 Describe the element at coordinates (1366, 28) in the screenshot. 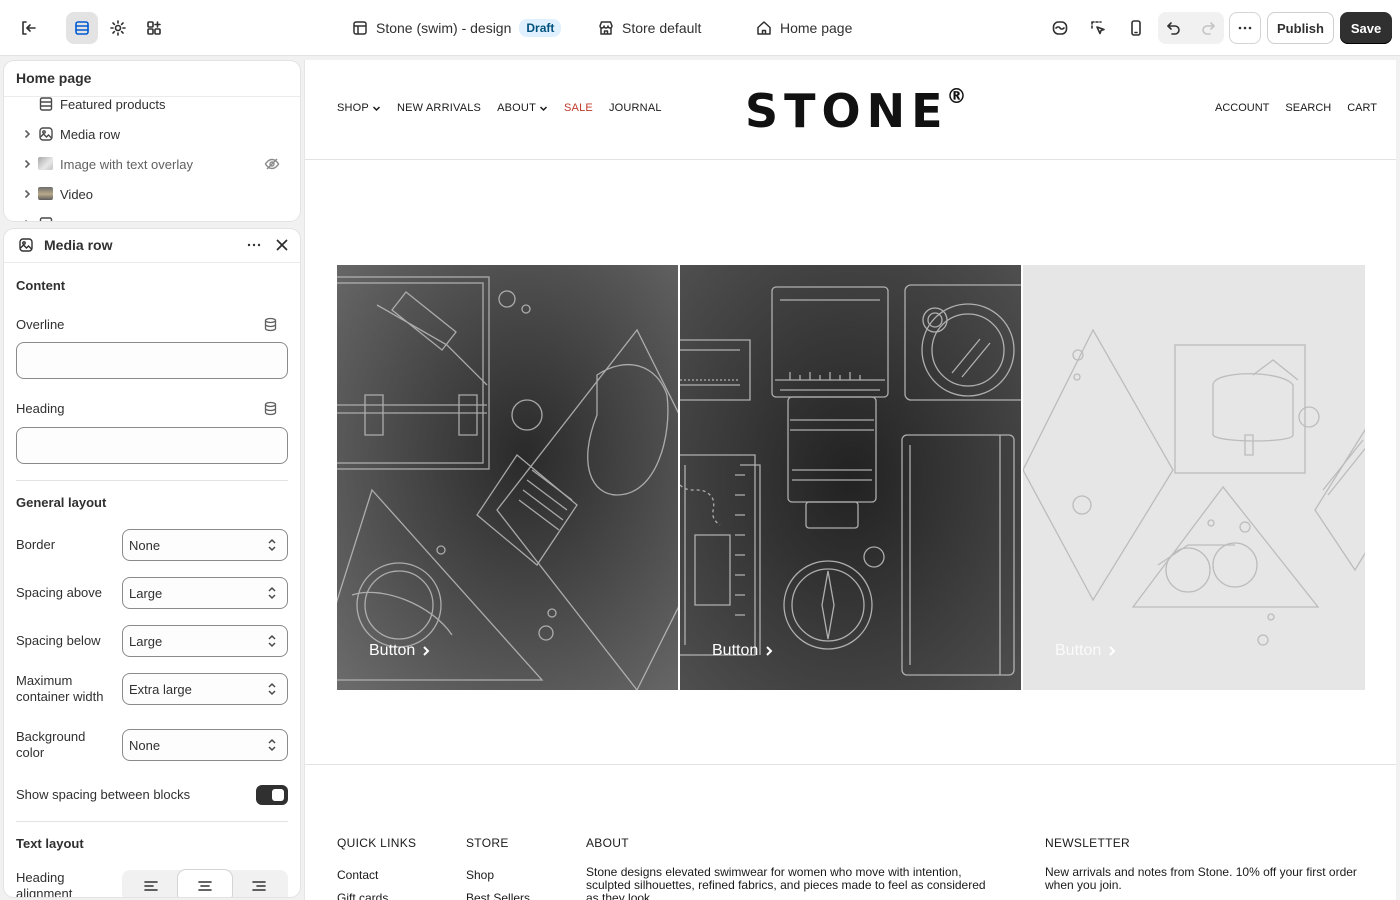

I see `save-button: Save` at that location.